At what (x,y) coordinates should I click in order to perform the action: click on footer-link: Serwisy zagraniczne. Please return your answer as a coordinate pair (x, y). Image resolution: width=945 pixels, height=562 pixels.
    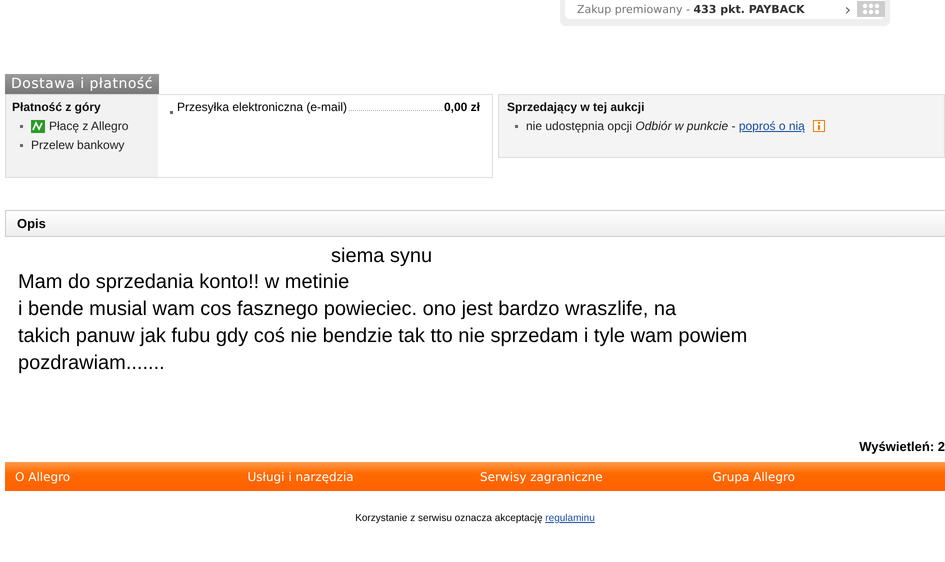
    Looking at the image, I should click on (596, 477).